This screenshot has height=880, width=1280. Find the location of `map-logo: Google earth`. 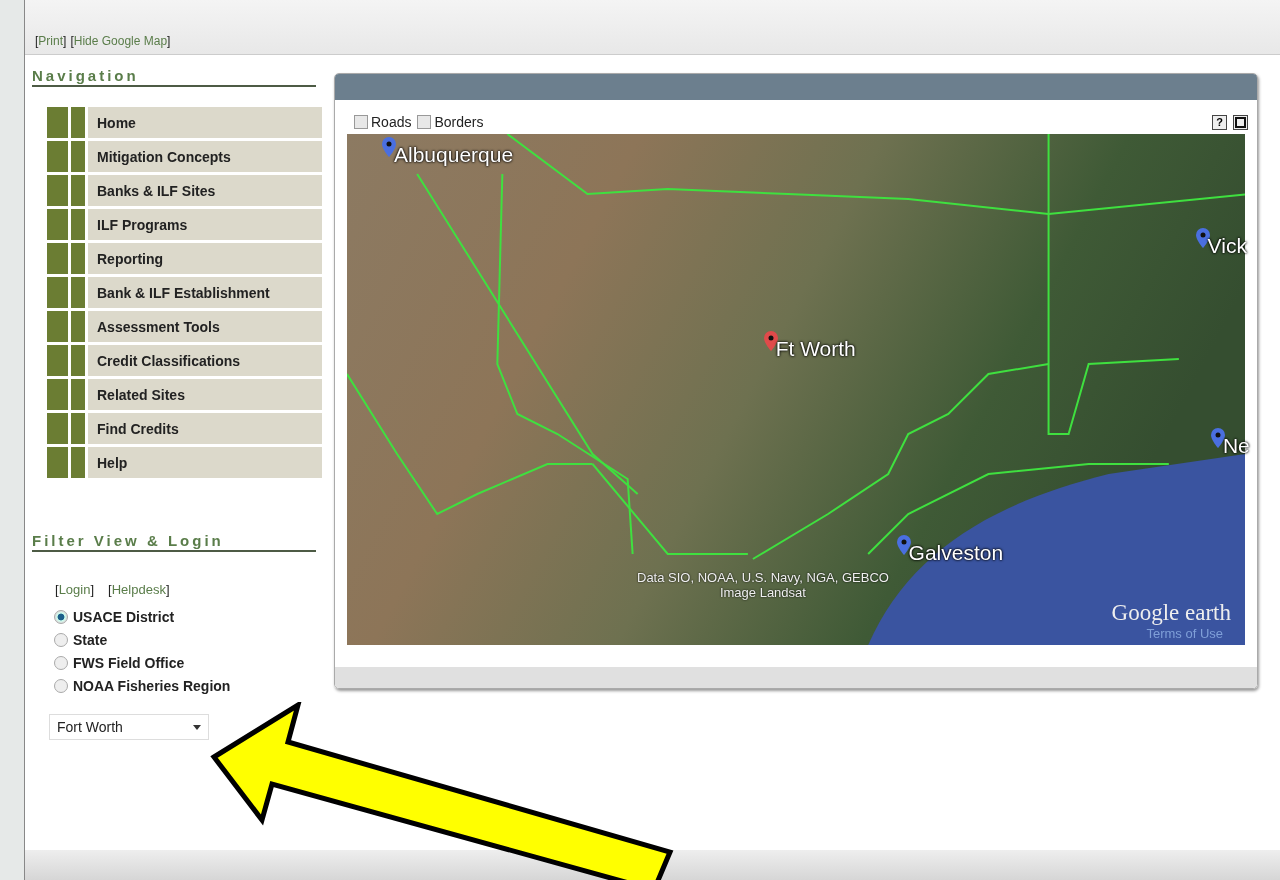

map-logo: Google earth is located at coordinates (1171, 613).